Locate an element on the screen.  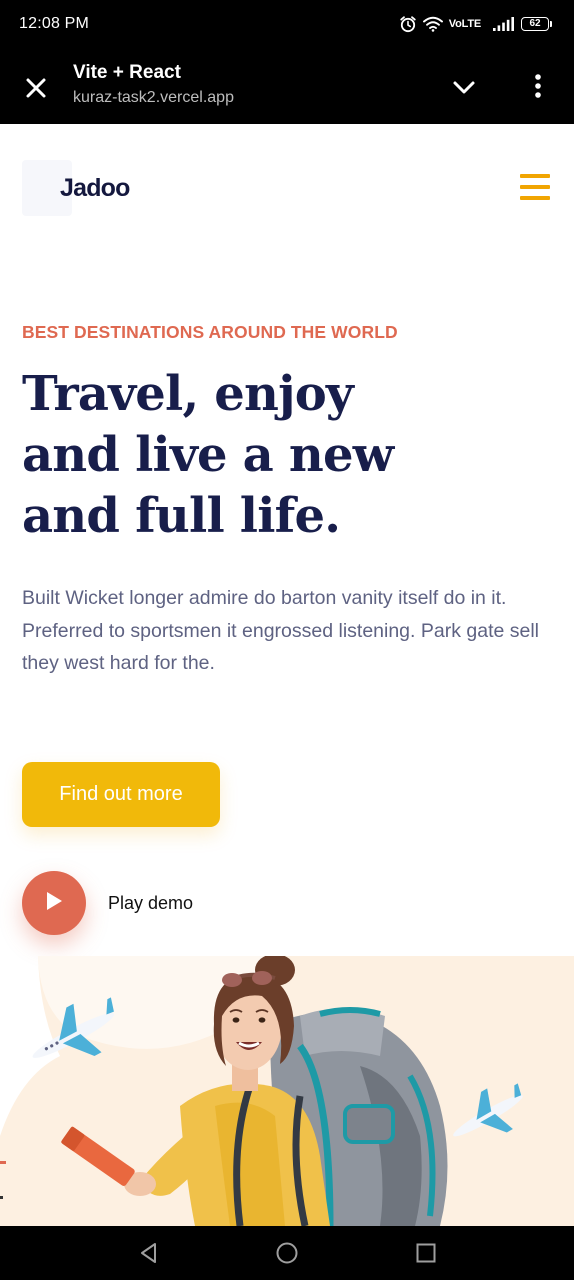
status-time: 12:08 PM is located at coordinates (54, 23).